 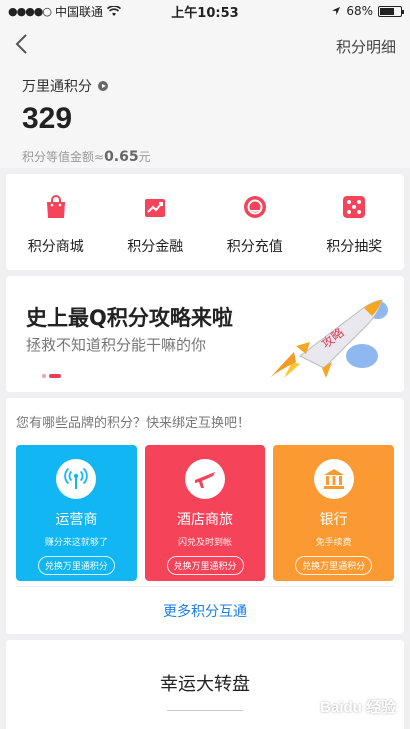 What do you see at coordinates (355, 222) in the screenshot?
I see `quick-action-lottery: 积分抽奖` at bounding box center [355, 222].